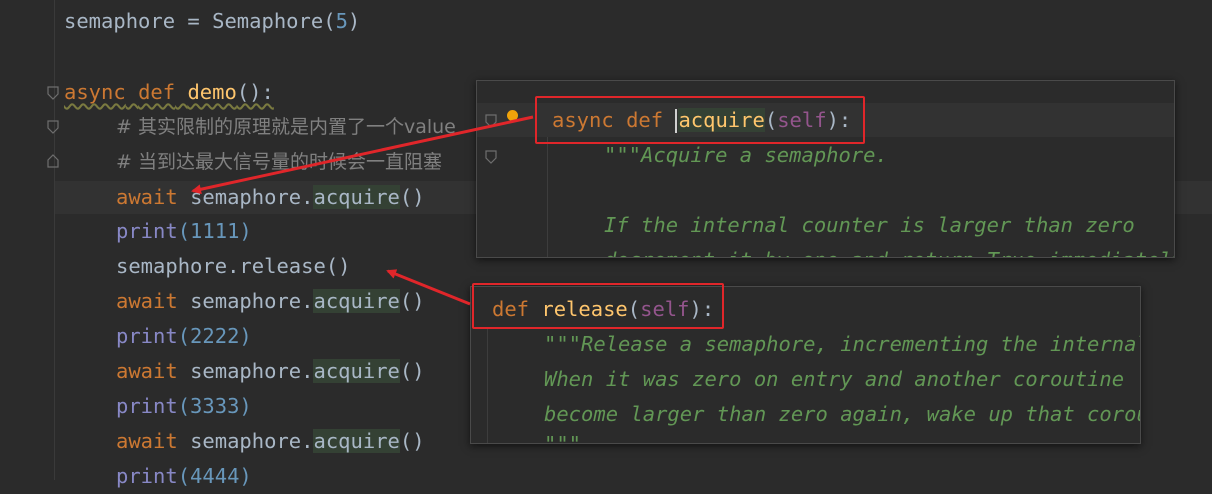  Describe the element at coordinates (428, 287) in the screenshot. I see `arrow-to-release` at that location.